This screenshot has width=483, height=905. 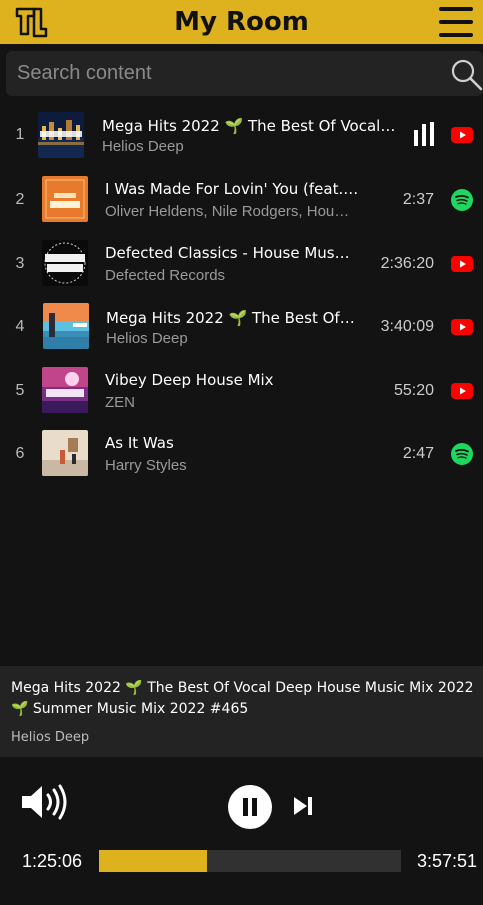 What do you see at coordinates (303, 806) in the screenshot?
I see `skip-next-icon` at bounding box center [303, 806].